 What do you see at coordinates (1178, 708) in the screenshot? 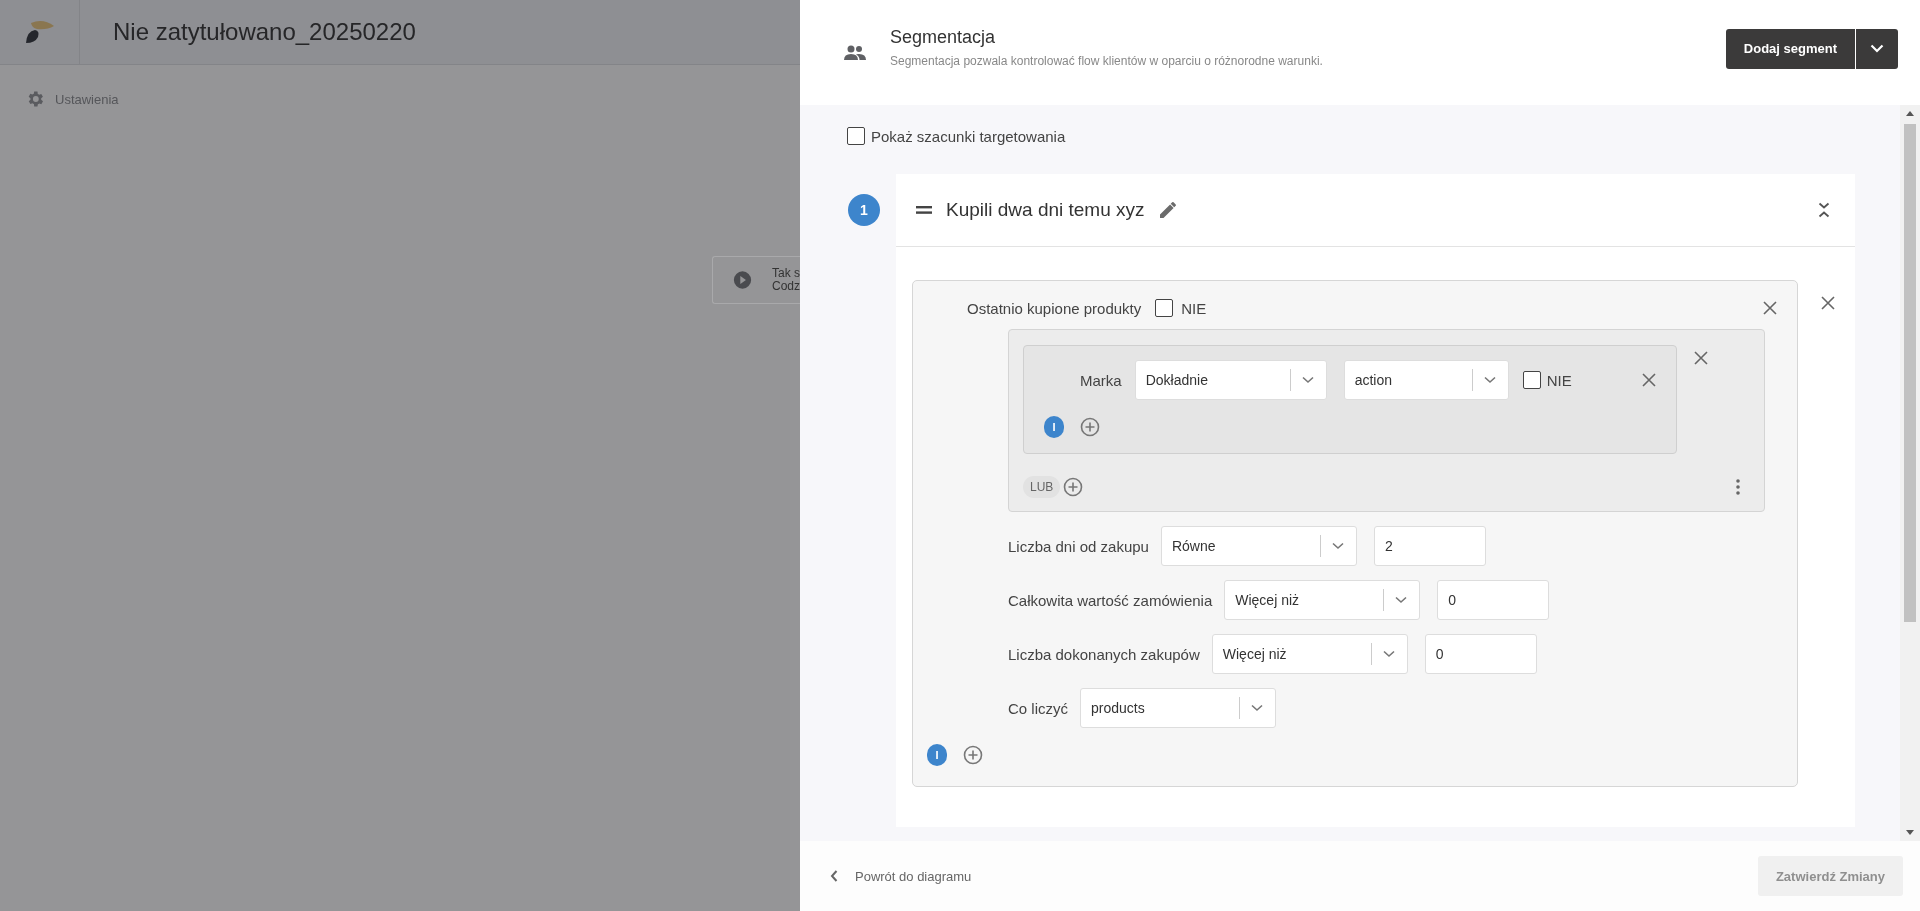
I see `operator-dropdown: products` at bounding box center [1178, 708].